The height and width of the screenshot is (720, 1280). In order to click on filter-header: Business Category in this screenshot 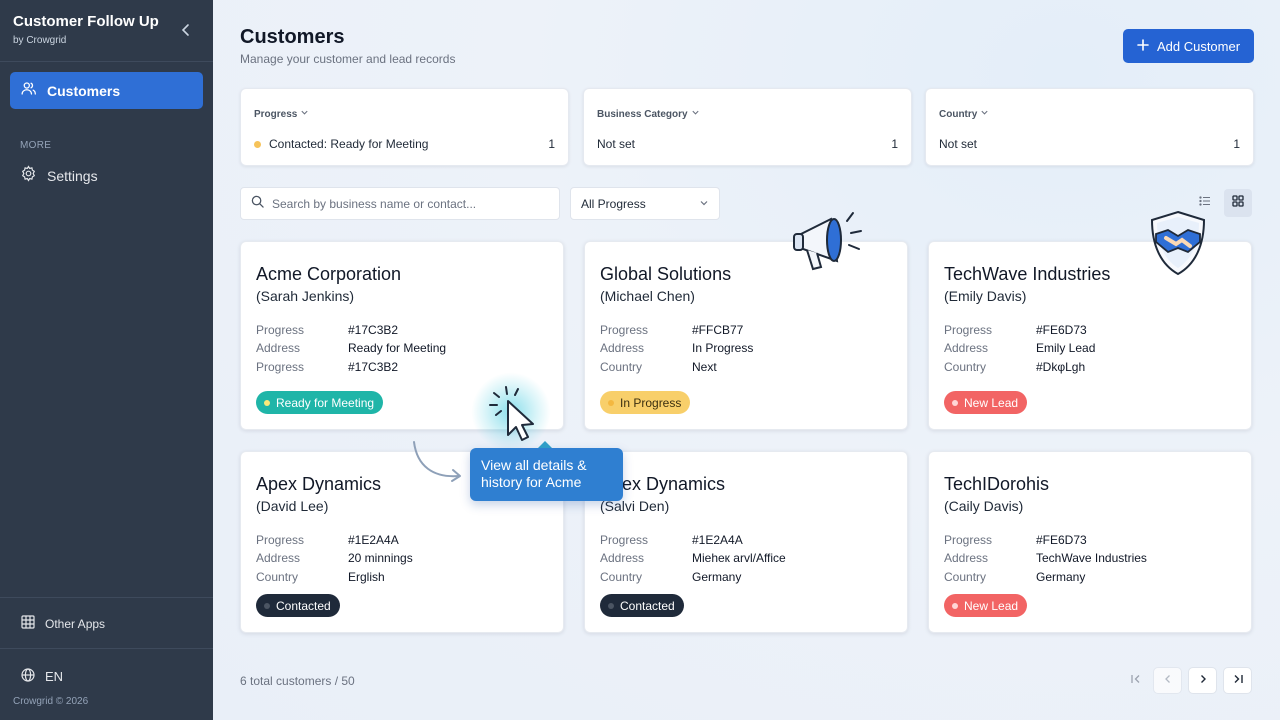, I will do `click(648, 114)`.